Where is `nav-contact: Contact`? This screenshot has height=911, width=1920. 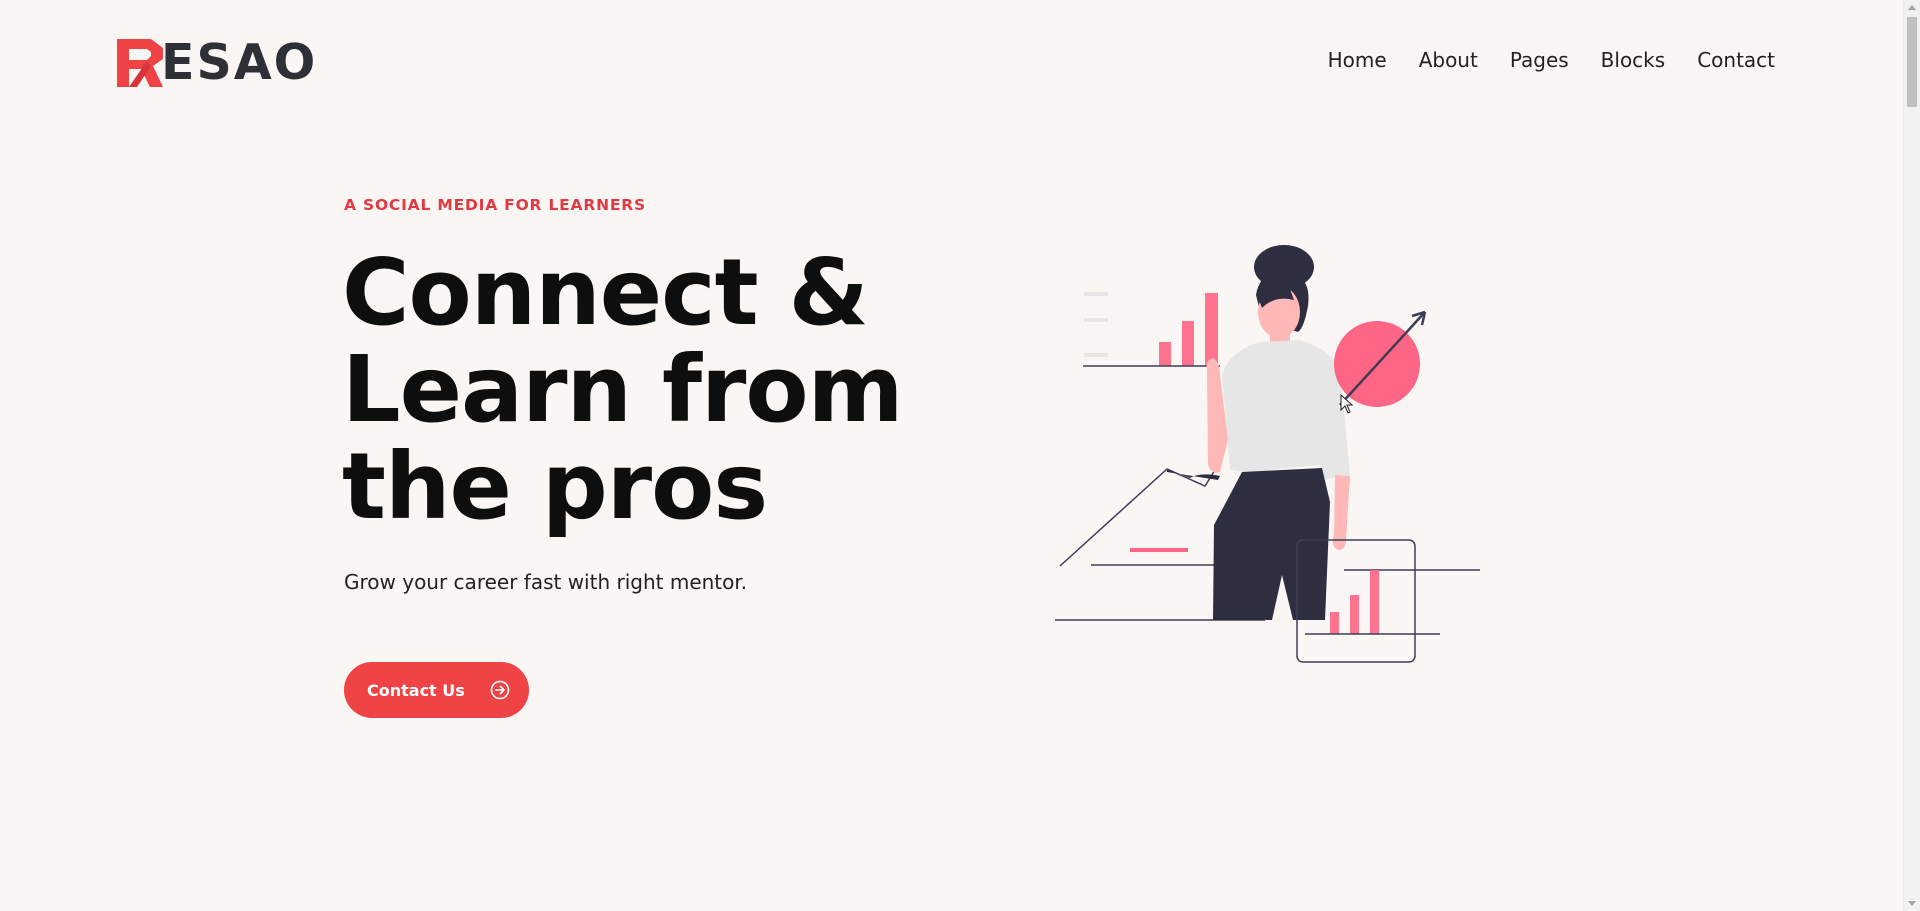
nav-contact: Contact is located at coordinates (1736, 60).